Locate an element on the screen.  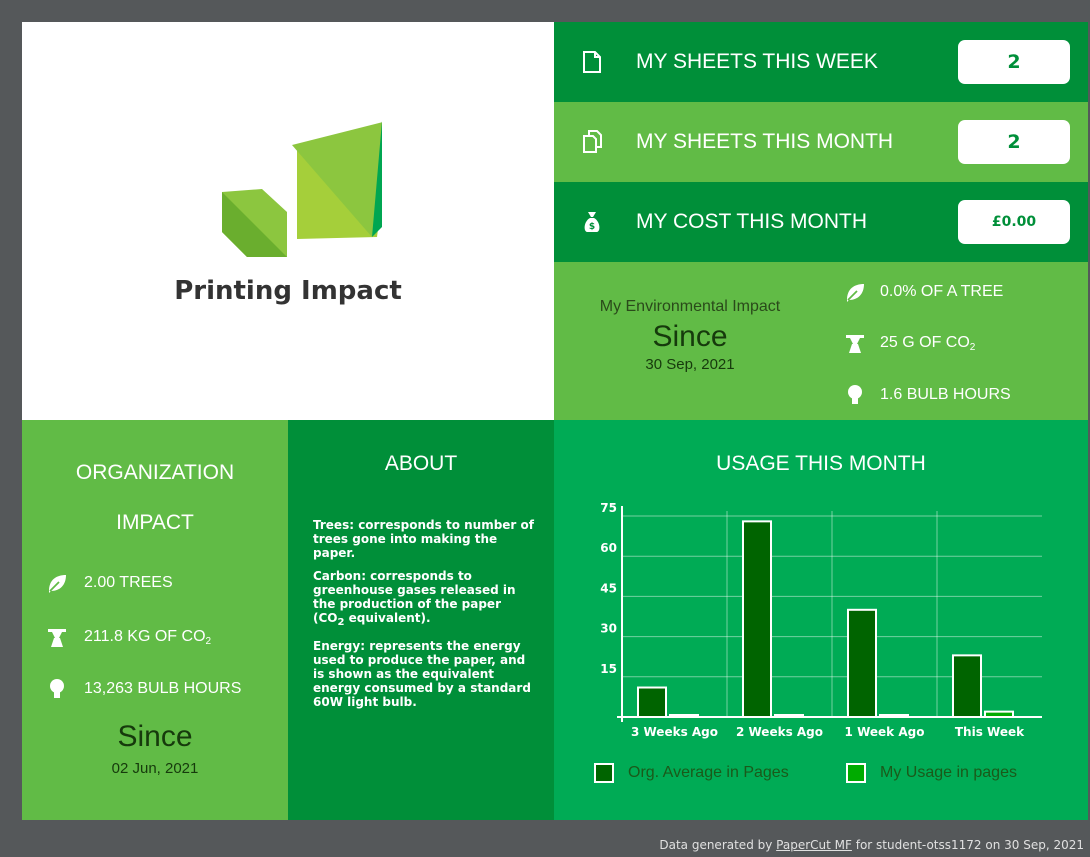
legend-label-mine: My Usage in pages is located at coordinates (948, 772).